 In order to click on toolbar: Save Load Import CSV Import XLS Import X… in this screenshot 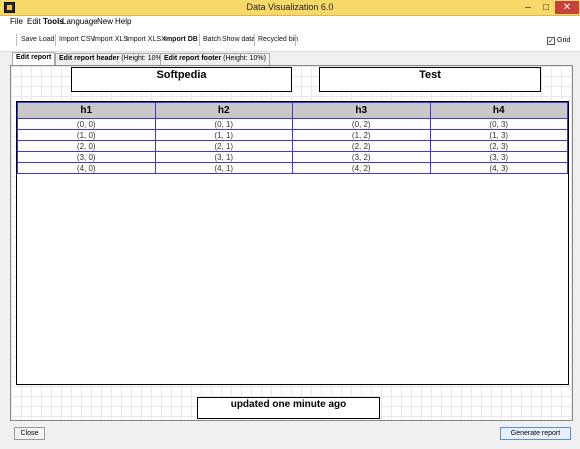, I will do `click(290, 40)`.